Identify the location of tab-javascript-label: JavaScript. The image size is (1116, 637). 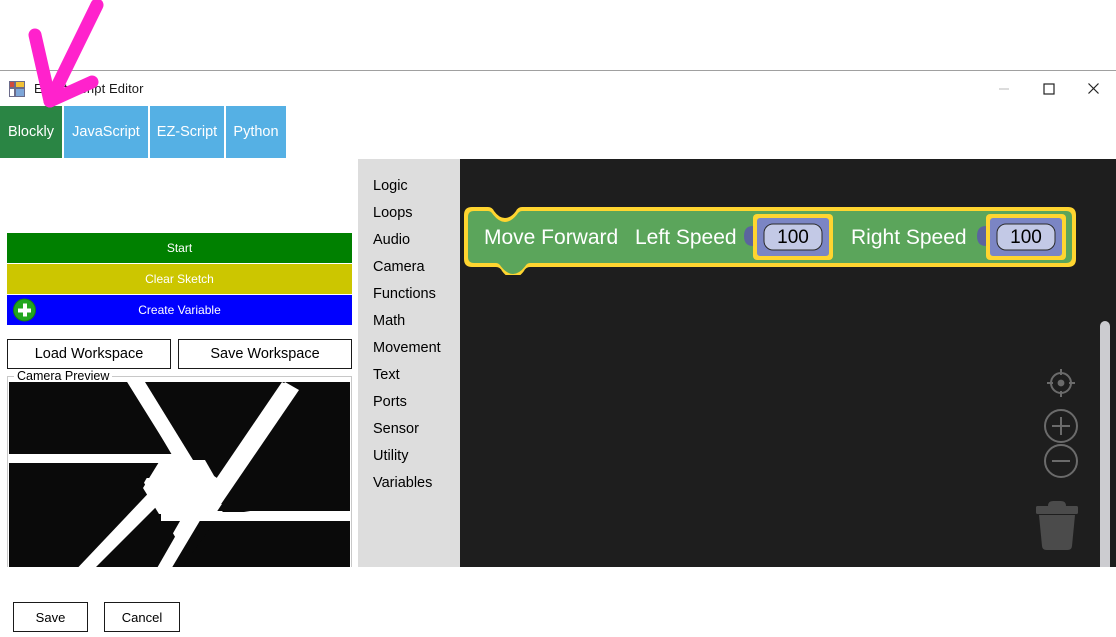
(106, 132).